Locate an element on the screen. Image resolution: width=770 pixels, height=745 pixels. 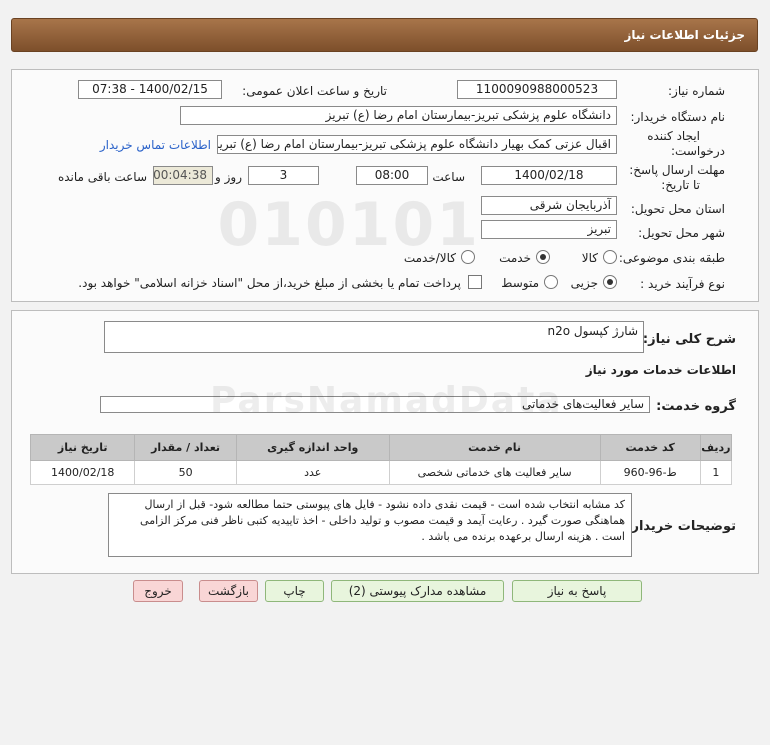
col-quantity: تعداد / مقدار is located at coordinates (185, 447).